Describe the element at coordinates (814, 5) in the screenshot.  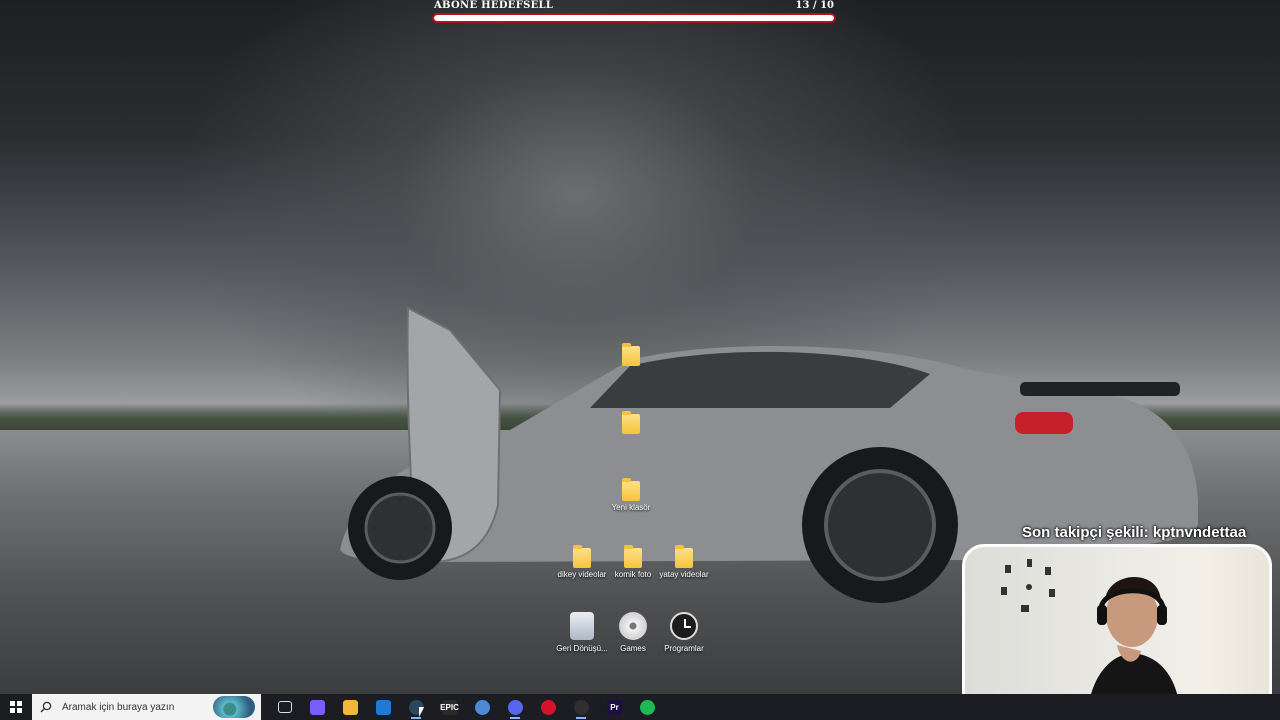
I see `goal-count: 13 / 10` at that location.